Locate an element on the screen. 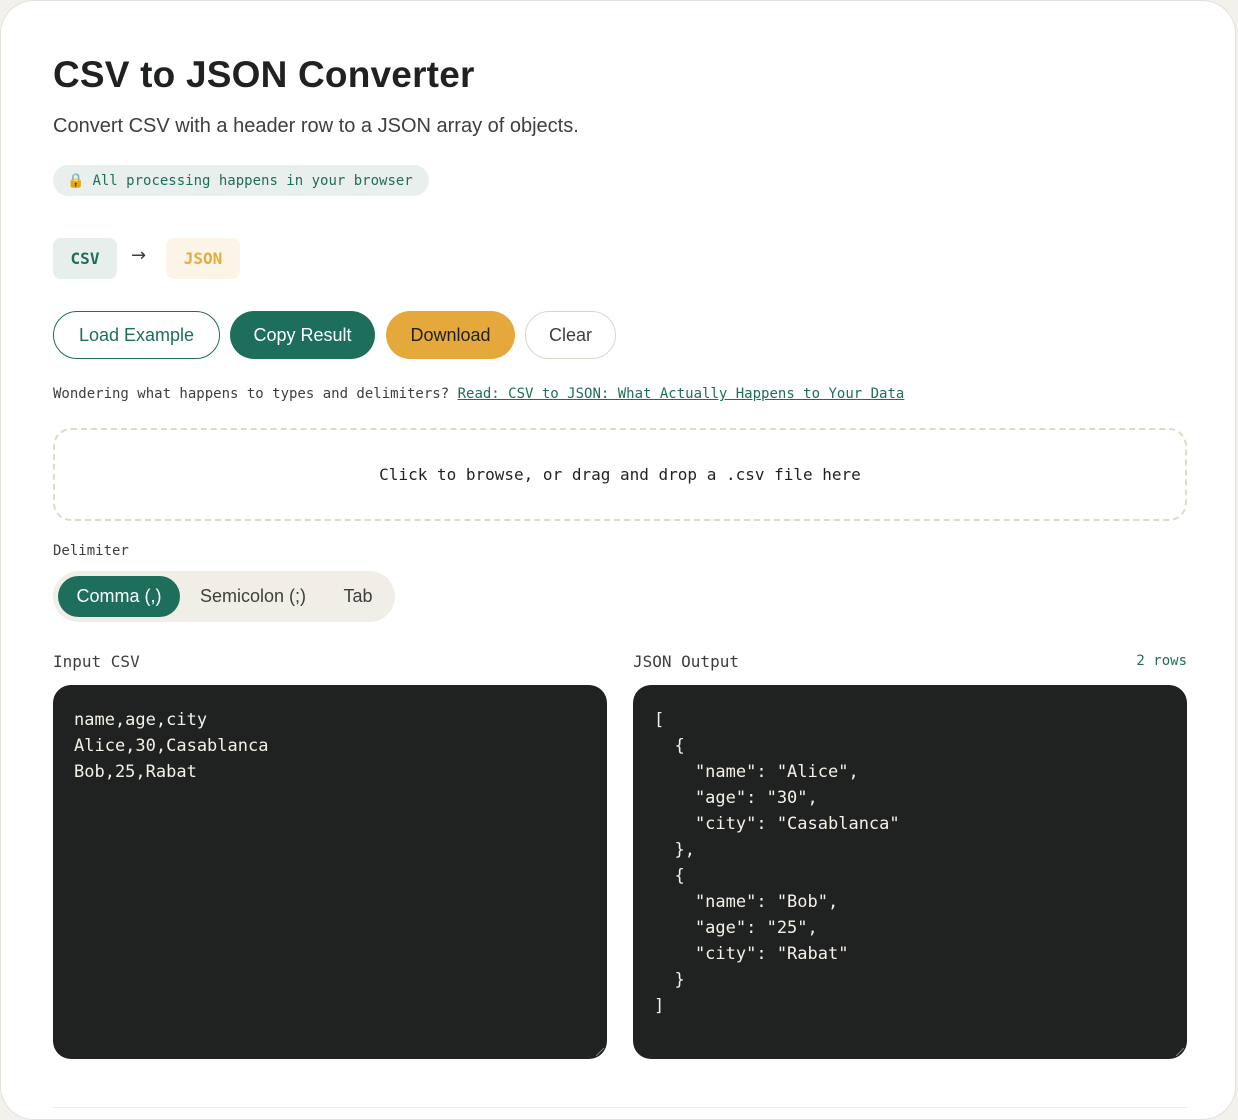 The width and height of the screenshot is (1238, 1120). input-csv-label: Input CSV is located at coordinates (96, 661).